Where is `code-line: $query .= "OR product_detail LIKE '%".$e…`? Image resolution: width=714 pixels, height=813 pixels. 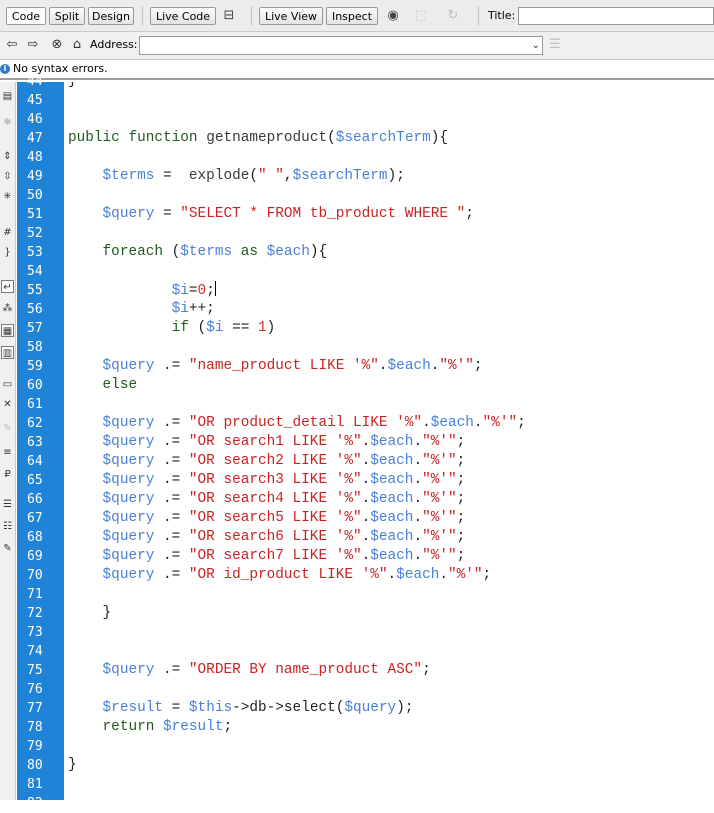
code-line: $query .= "OR product_detail LIKE '%".$e… is located at coordinates (297, 423).